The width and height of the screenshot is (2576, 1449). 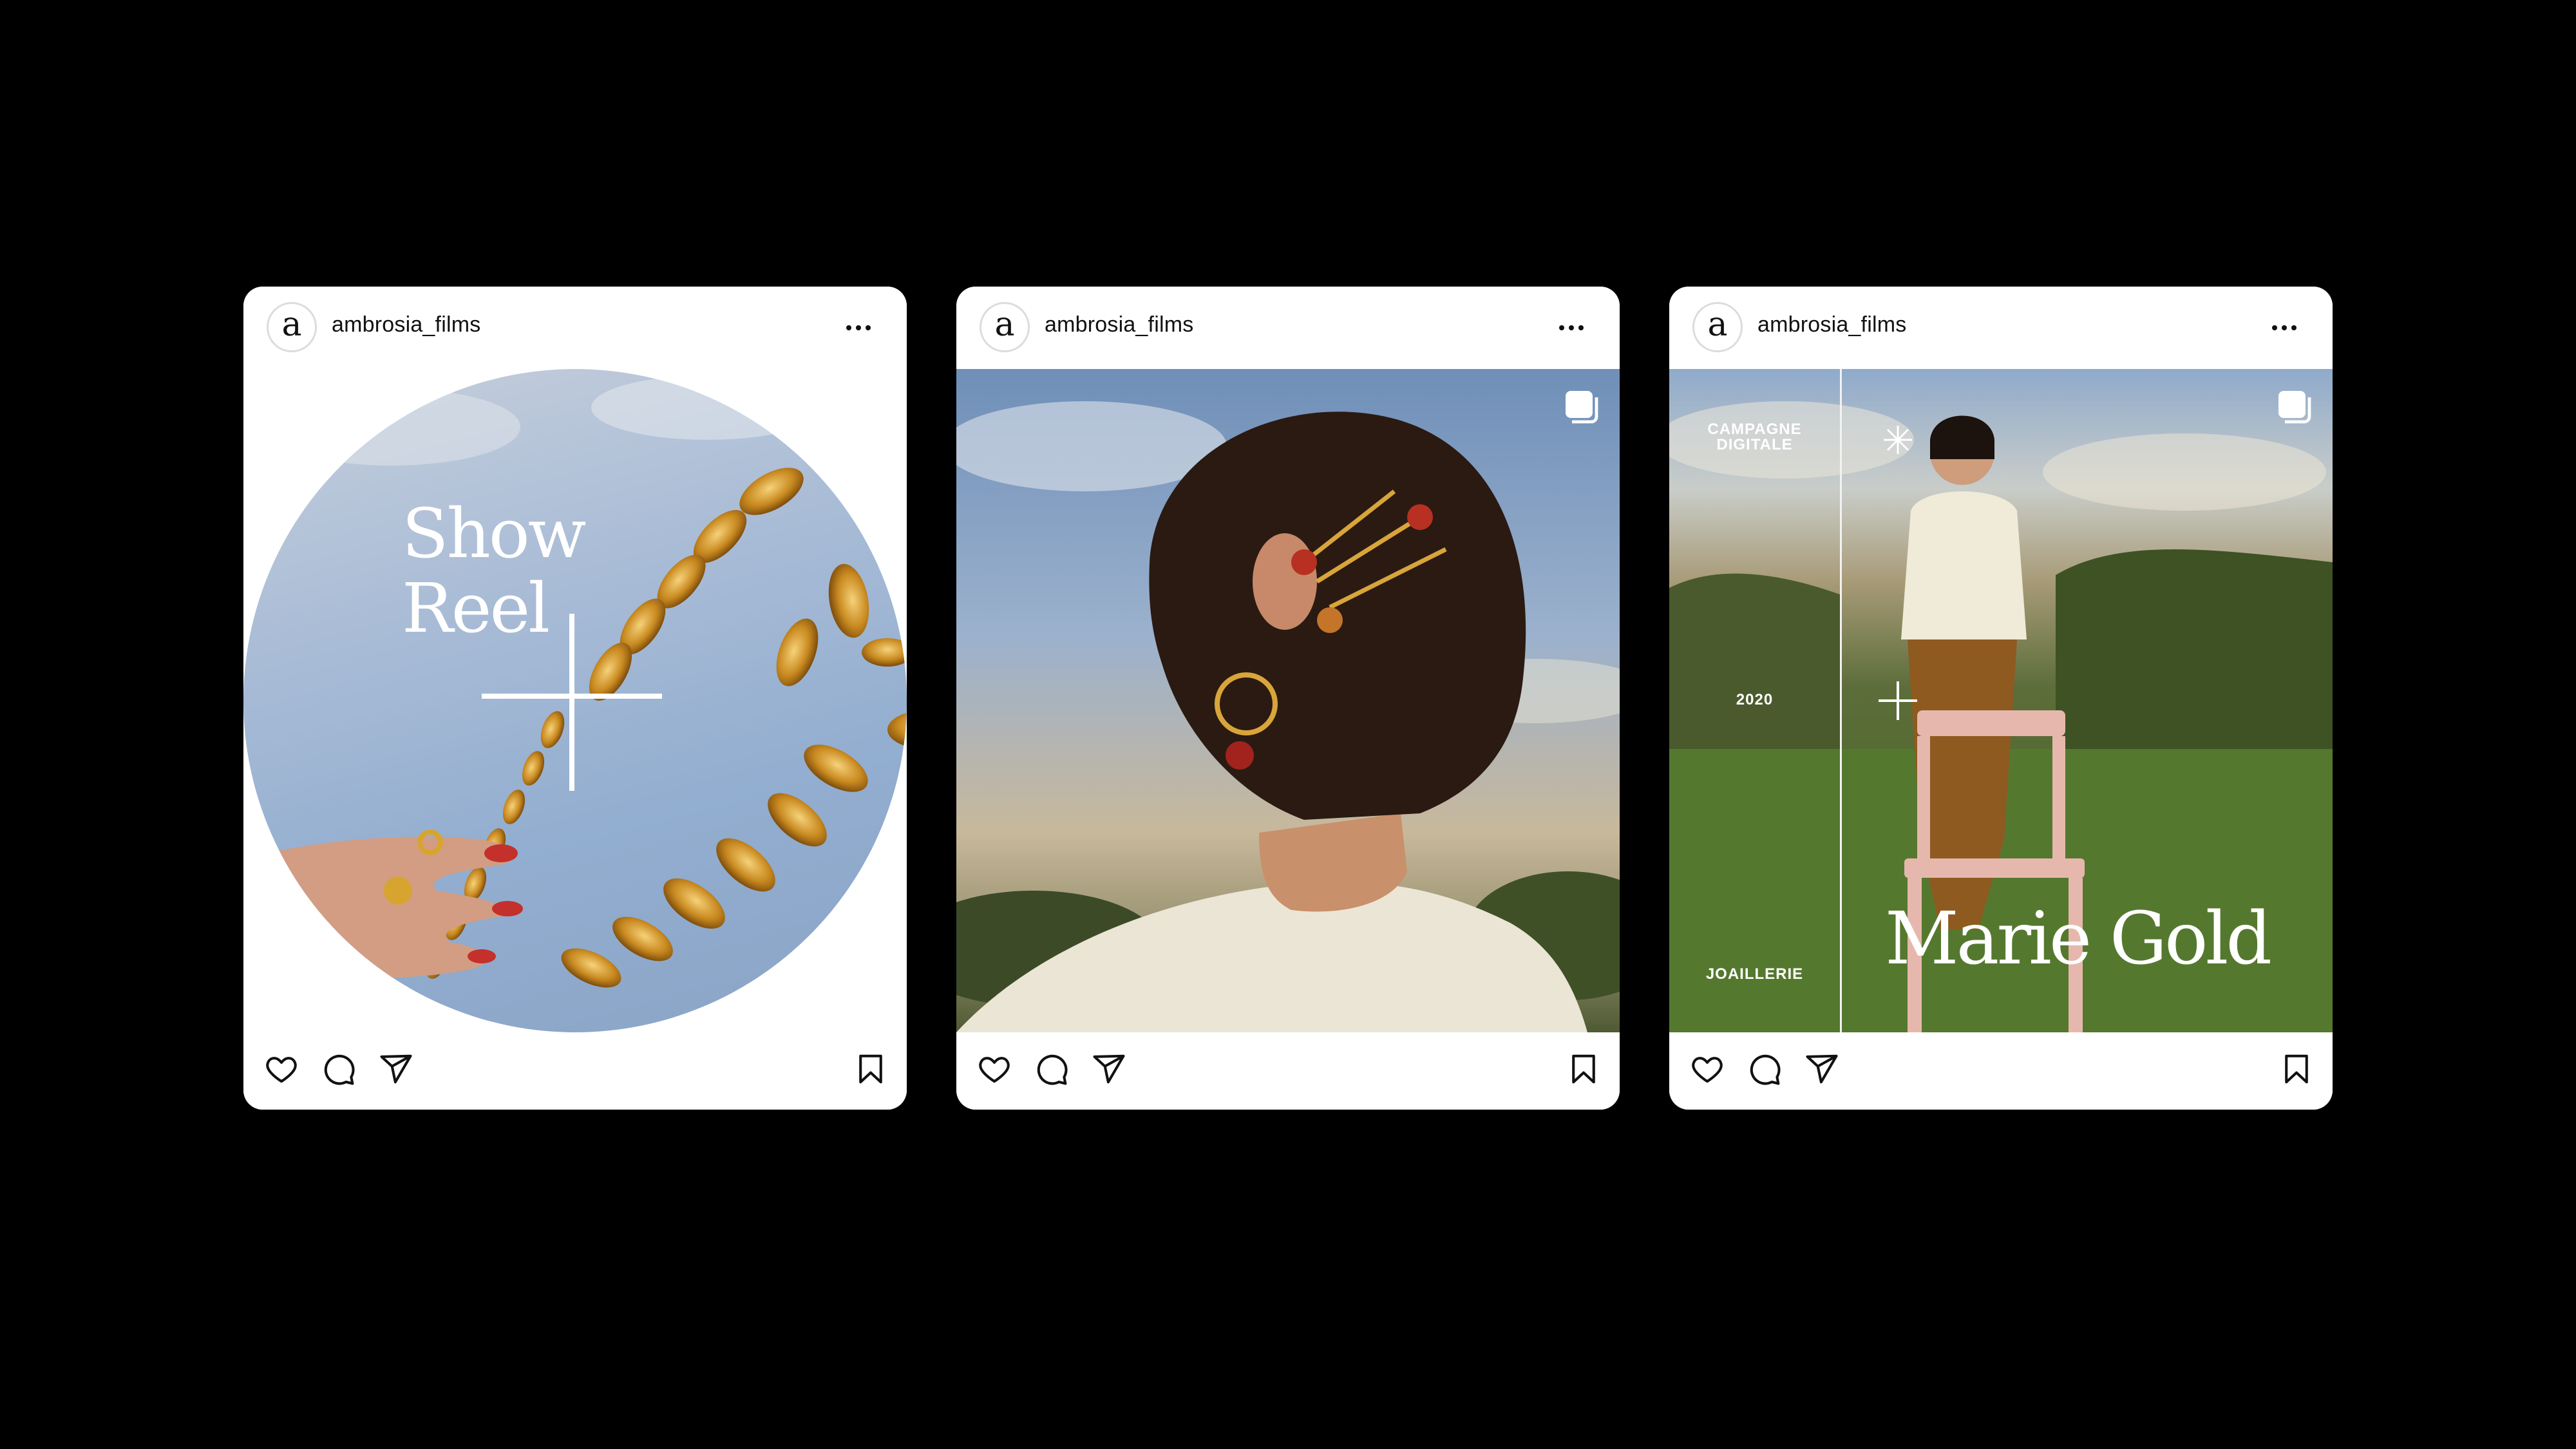 I want to click on title-line-2: Reel, so click(x=476, y=608).